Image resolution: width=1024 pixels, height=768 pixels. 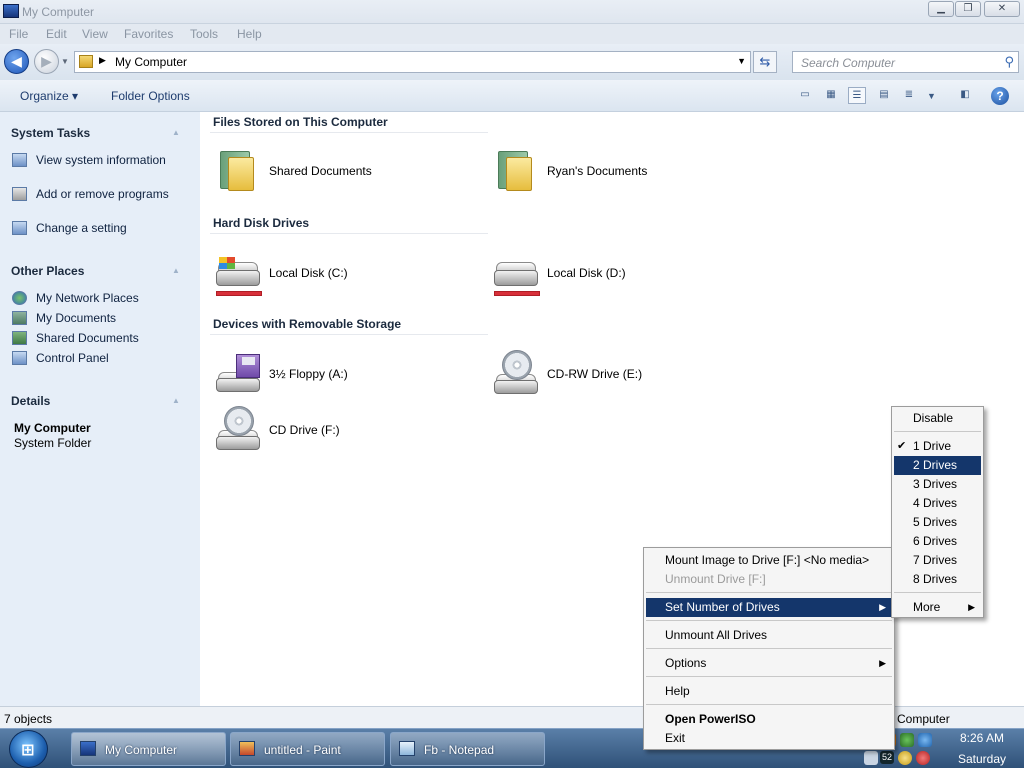 What do you see at coordinates (769, 560) in the screenshot?
I see `menu-item-mount-image: Mount Image to Drive [F:] <No media>` at bounding box center [769, 560].